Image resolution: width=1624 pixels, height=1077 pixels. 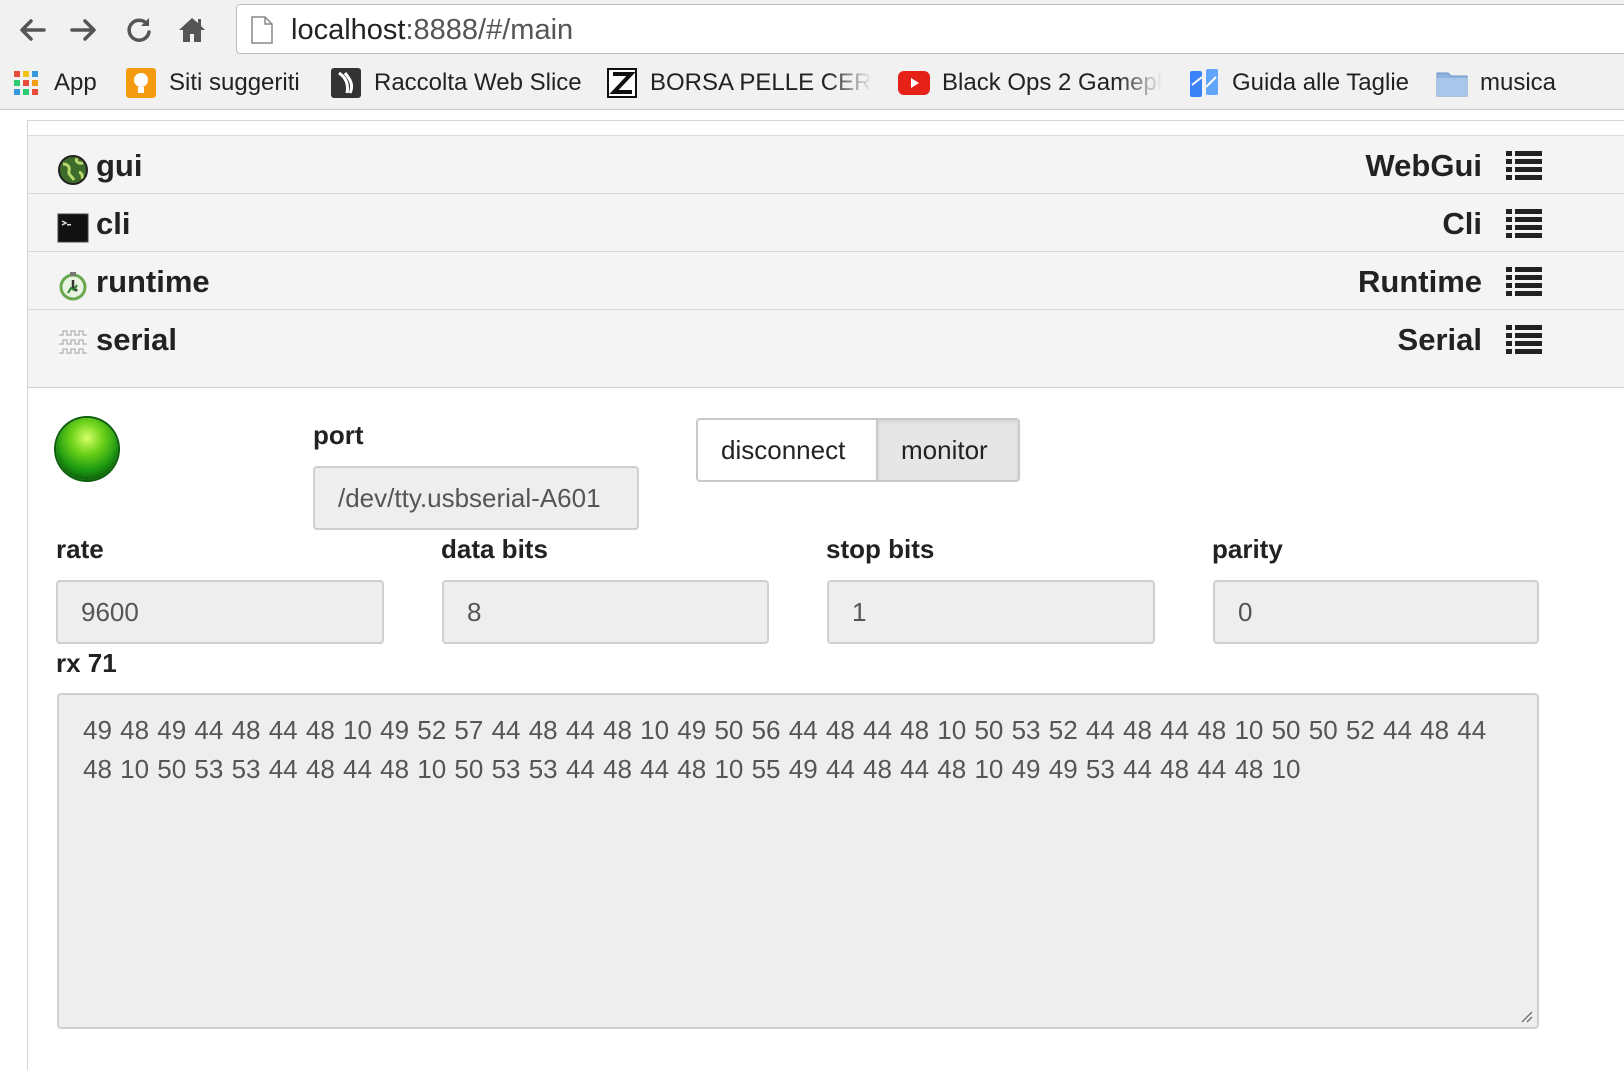 What do you see at coordinates (87, 449) in the screenshot?
I see `connection-status-led` at bounding box center [87, 449].